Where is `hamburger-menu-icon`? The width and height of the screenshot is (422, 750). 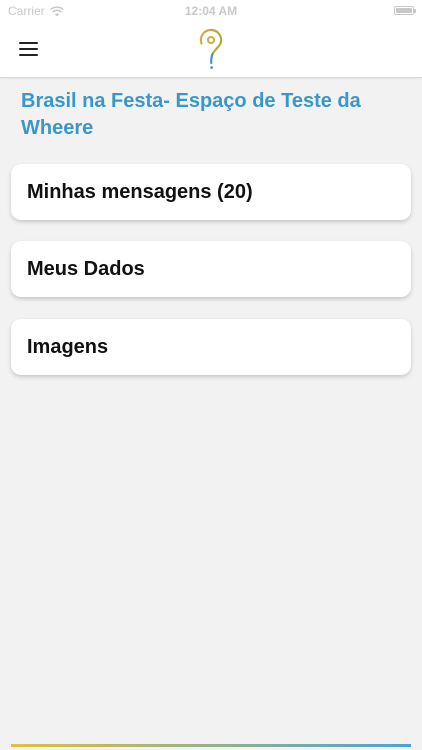
hamburger-menu-icon is located at coordinates (29, 50).